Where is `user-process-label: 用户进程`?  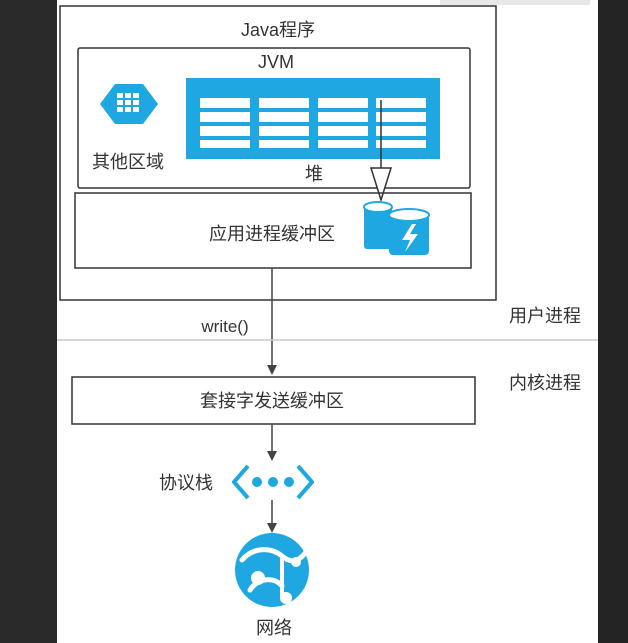 user-process-label: 用户进程 is located at coordinates (545, 316).